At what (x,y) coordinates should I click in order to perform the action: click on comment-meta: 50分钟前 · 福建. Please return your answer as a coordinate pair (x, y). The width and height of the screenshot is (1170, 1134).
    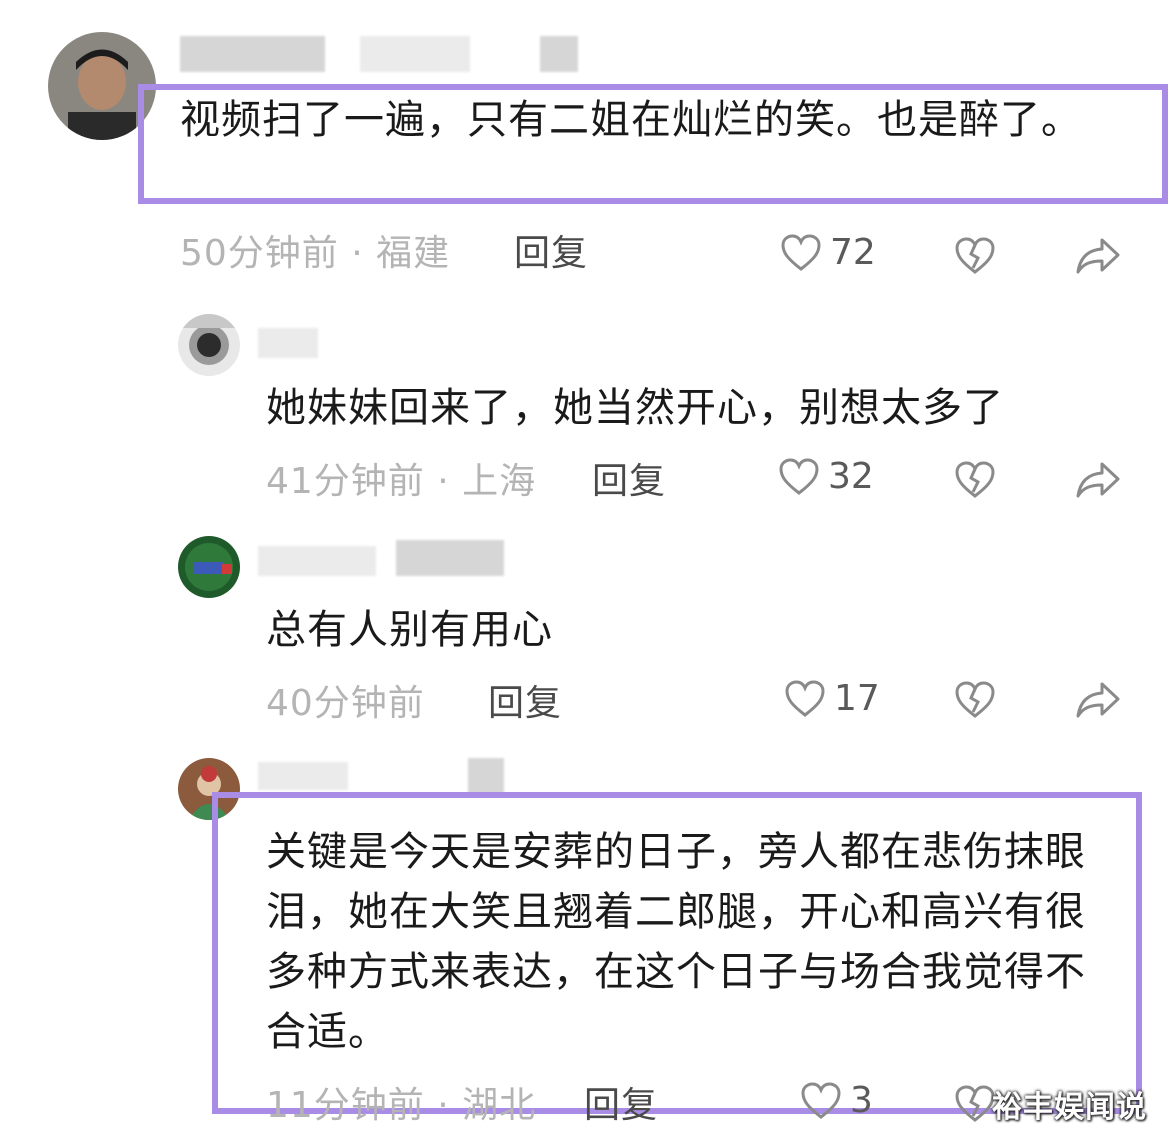
    Looking at the image, I should click on (315, 253).